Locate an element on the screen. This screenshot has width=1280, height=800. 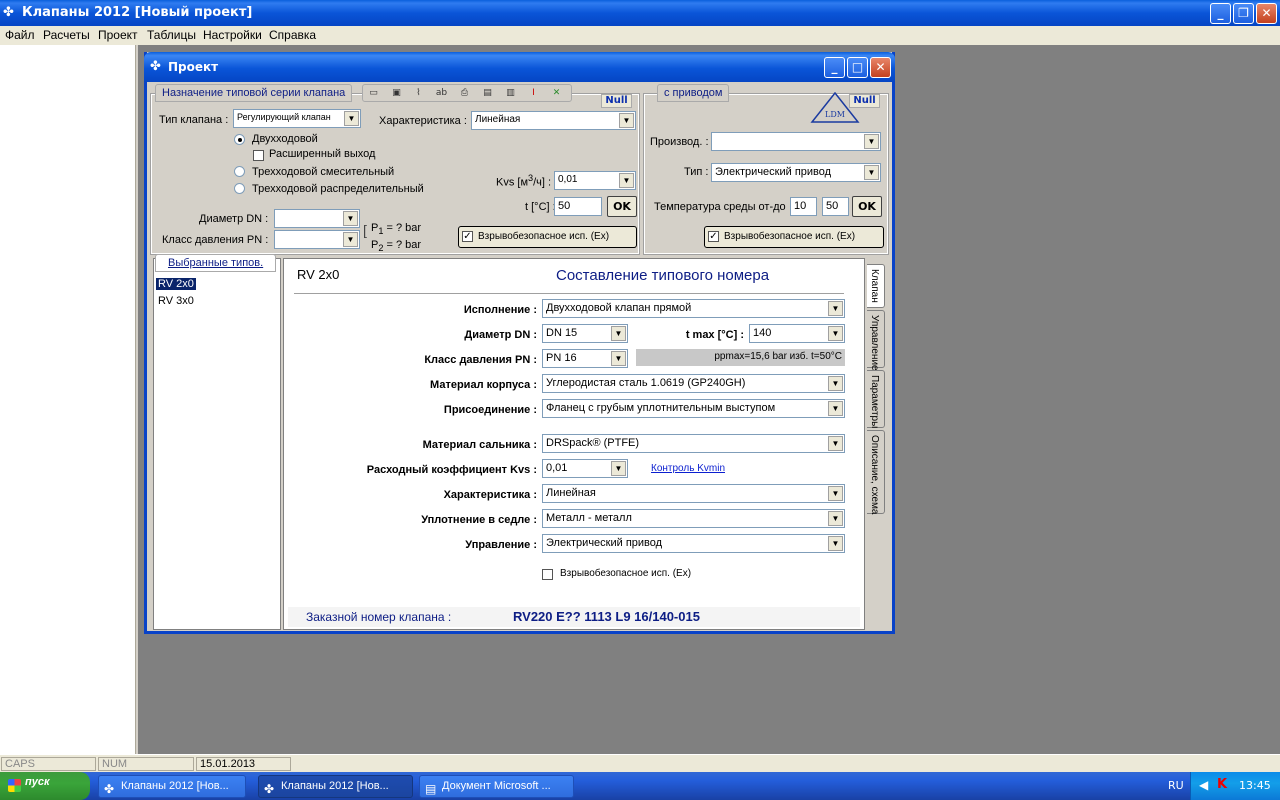
back-arrow-icon: ◀ is located at coordinates (1203, 785).